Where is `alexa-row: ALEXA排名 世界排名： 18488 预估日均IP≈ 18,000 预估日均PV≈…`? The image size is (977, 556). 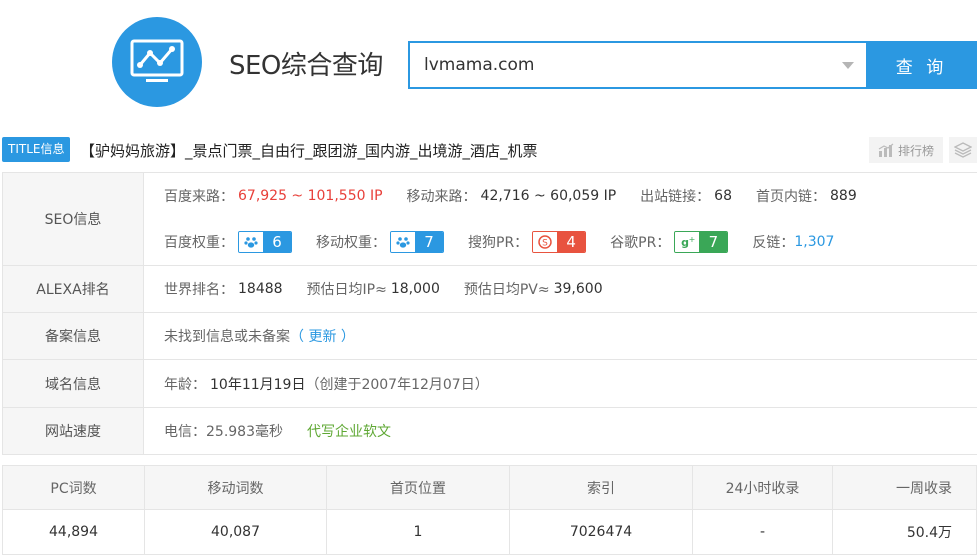 alexa-row: ALEXA排名 世界排名： 18488 预估日均IP≈ 18,000 预估日均PV≈… is located at coordinates (489, 289).